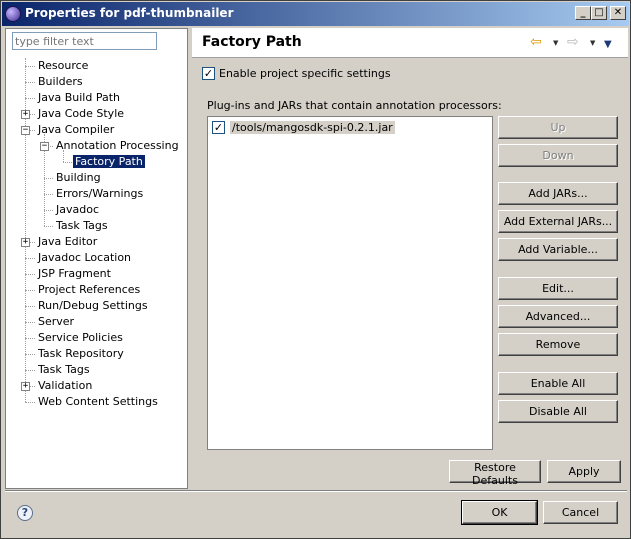 This screenshot has height=539, width=631. I want to click on tree-item-label: Errors/Warnings, so click(100, 193).